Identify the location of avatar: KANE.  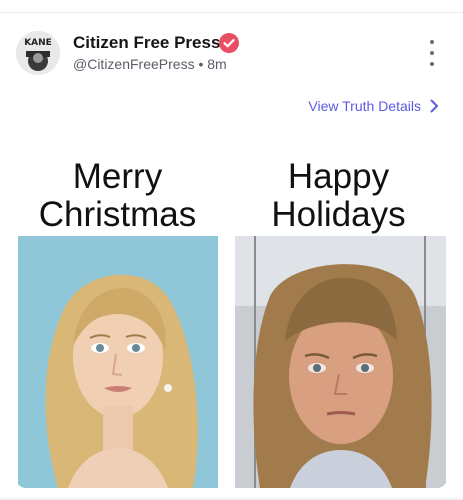
(38, 53).